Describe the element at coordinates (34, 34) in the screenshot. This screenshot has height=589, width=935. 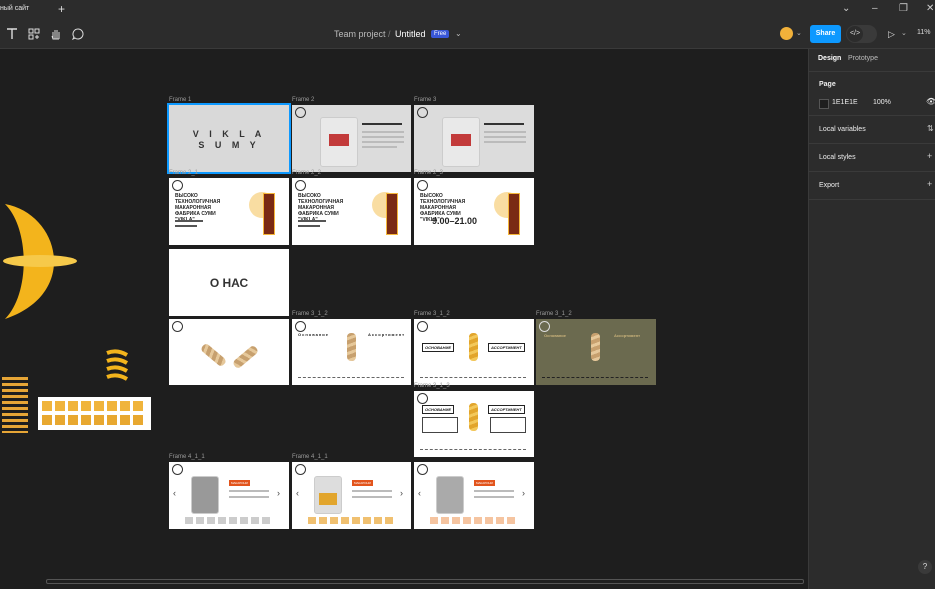
I see `components-tool-icon` at that location.